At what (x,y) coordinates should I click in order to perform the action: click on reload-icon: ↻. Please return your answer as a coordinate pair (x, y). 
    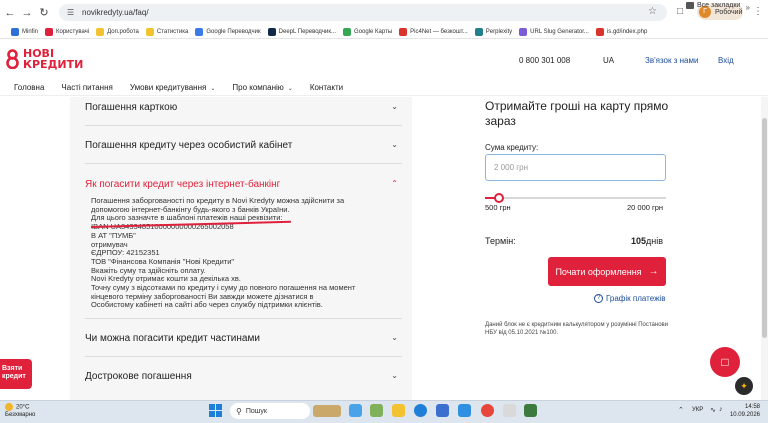
    Looking at the image, I should click on (44, 13).